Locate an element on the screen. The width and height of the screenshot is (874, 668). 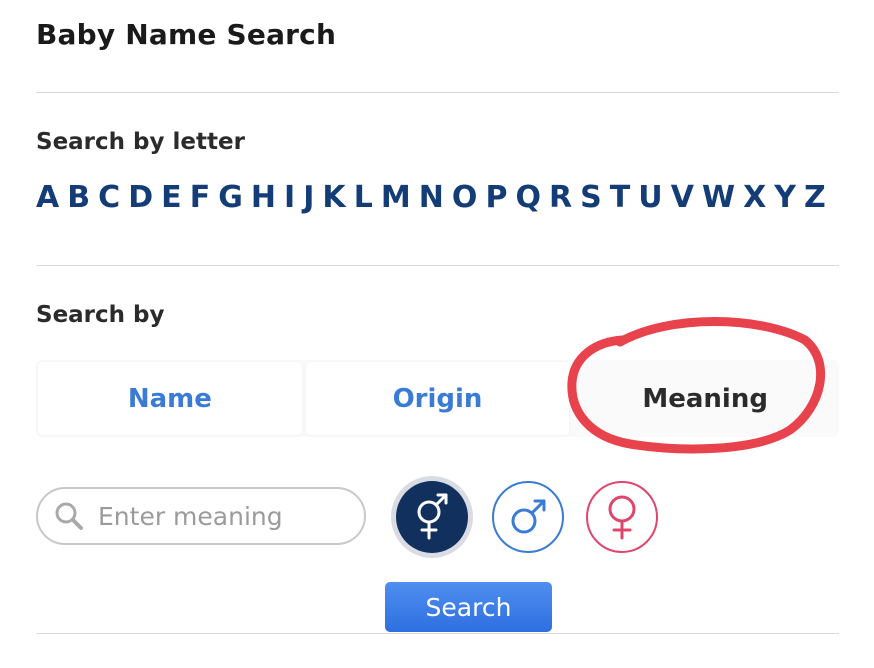
letter-link: E is located at coordinates (171, 197).